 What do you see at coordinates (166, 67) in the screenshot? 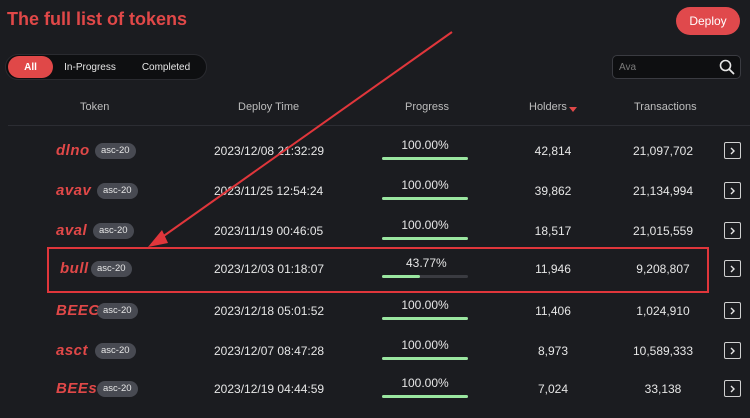
I see `tab-completed: Completed` at bounding box center [166, 67].